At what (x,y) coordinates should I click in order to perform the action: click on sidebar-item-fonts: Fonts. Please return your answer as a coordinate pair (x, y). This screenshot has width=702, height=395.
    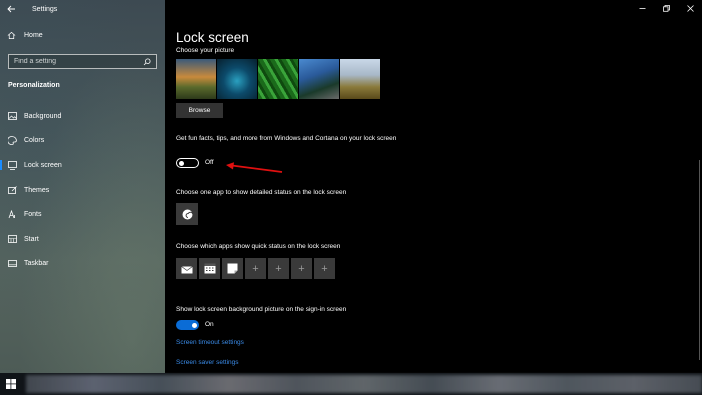
    Looking at the image, I should click on (82, 214).